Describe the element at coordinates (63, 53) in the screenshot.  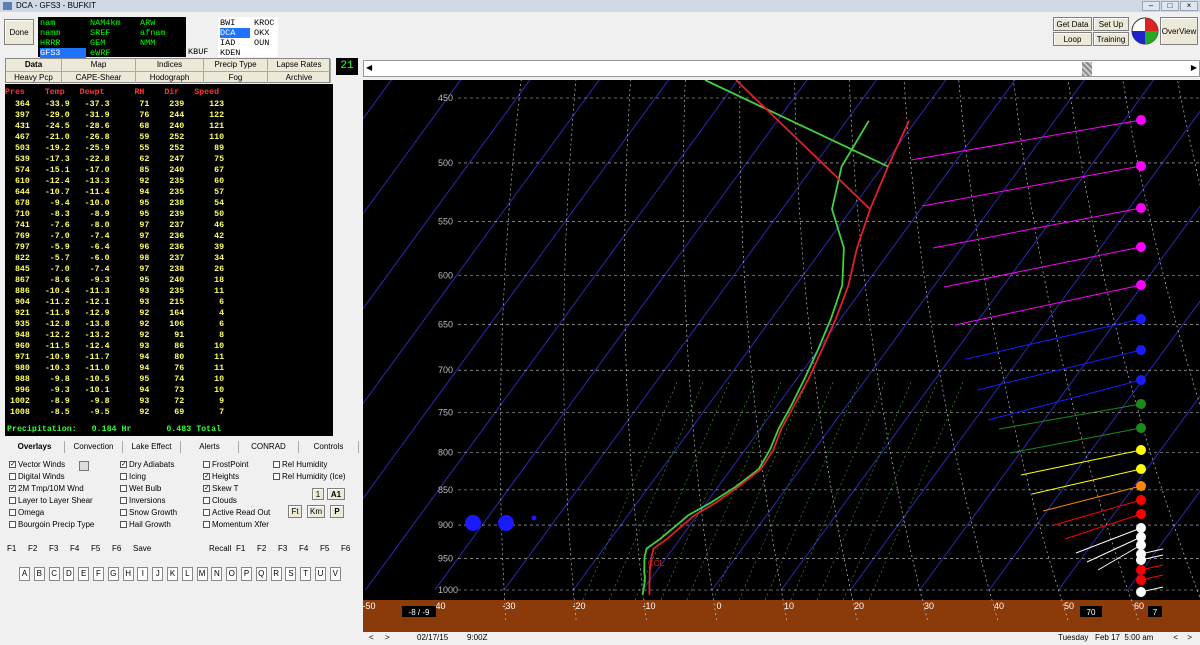
I see `model-item-gfs3: GFS3` at that location.